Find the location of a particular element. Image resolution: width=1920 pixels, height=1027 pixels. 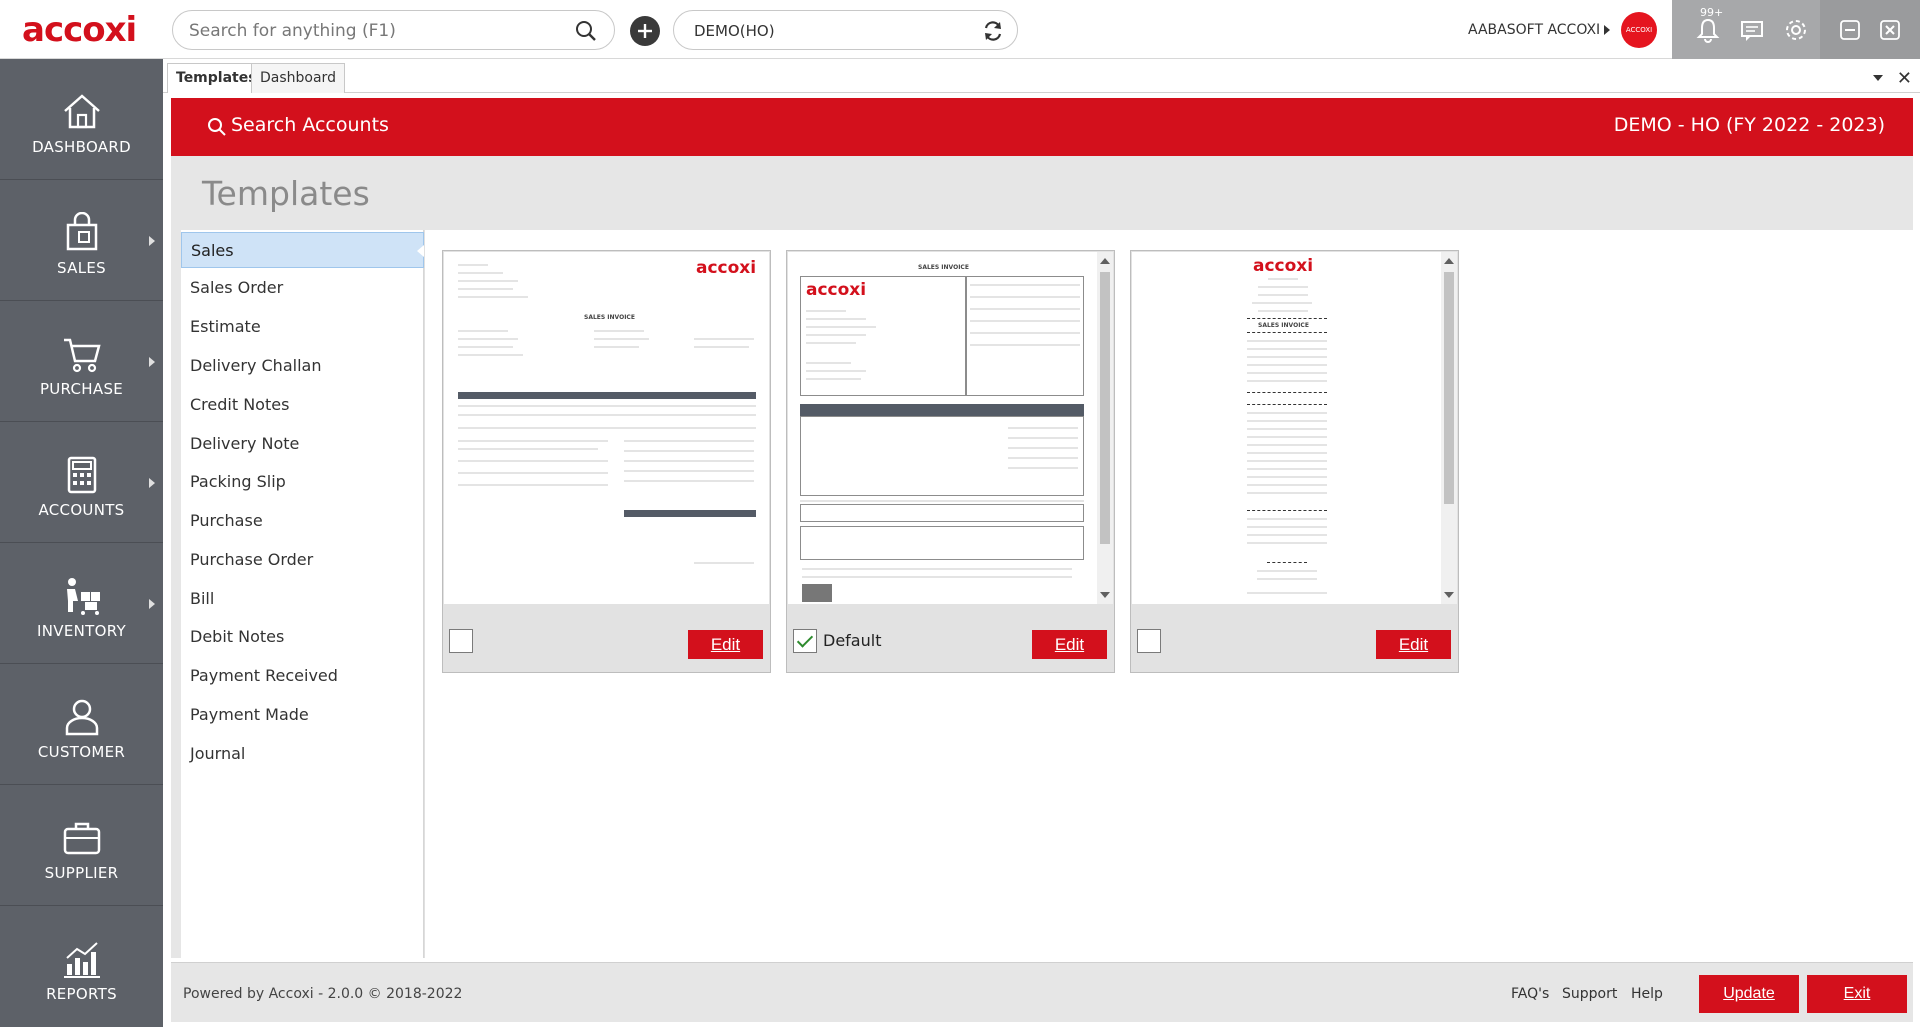

user-icon is located at coordinates (82, 717).